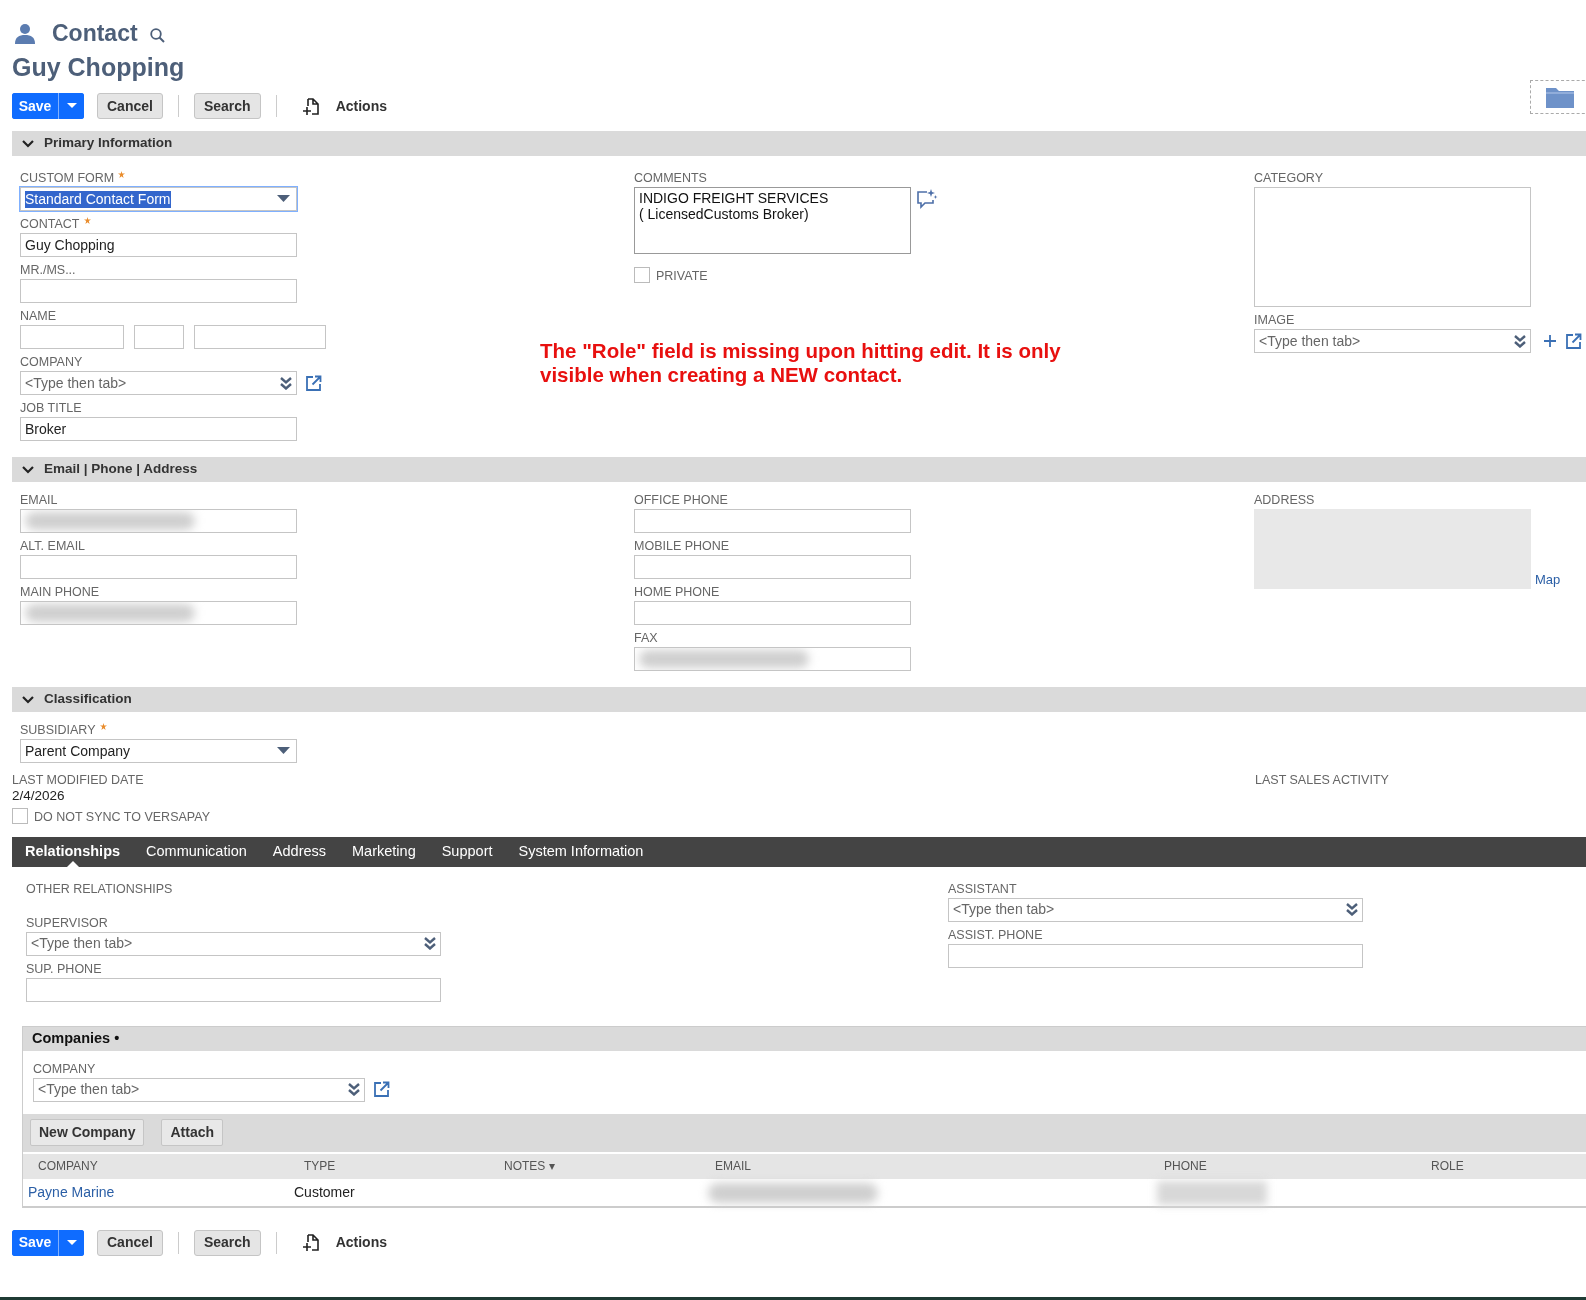 The image size is (1586, 1300). Describe the element at coordinates (1505, 1166) in the screenshot. I see `column-header: ROLE` at that location.